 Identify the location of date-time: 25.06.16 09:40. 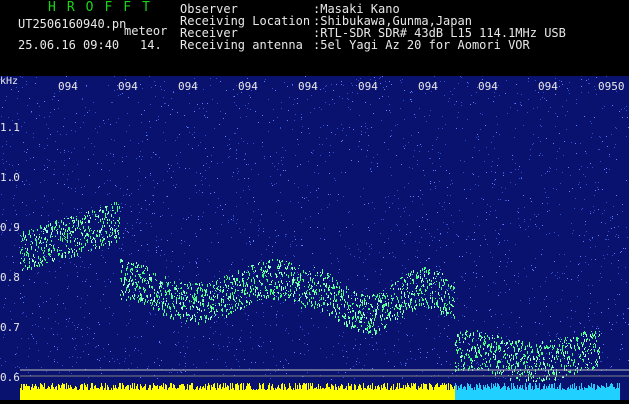
(69, 45).